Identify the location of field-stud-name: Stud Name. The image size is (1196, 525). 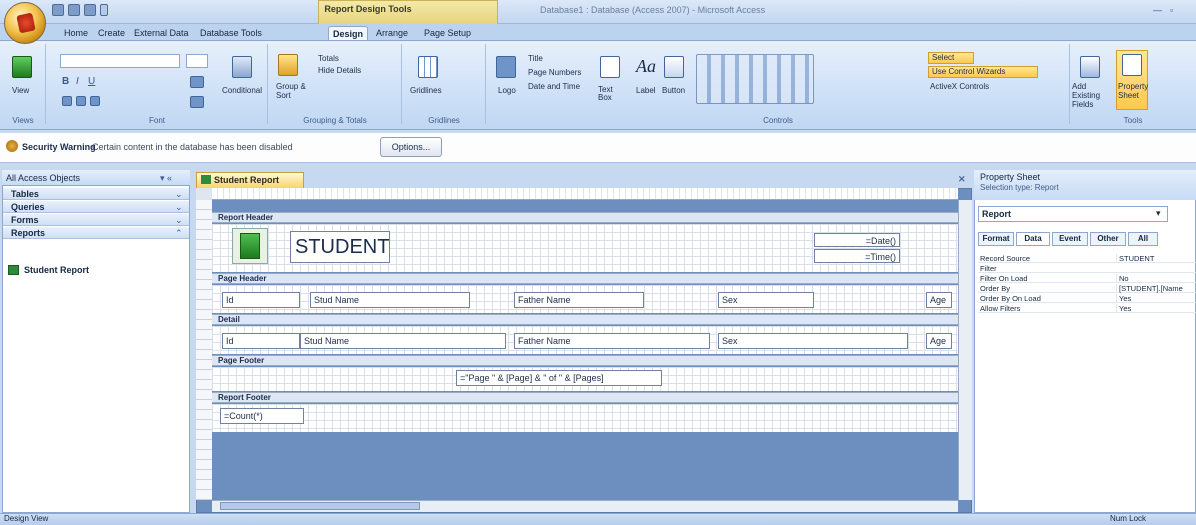
(403, 341).